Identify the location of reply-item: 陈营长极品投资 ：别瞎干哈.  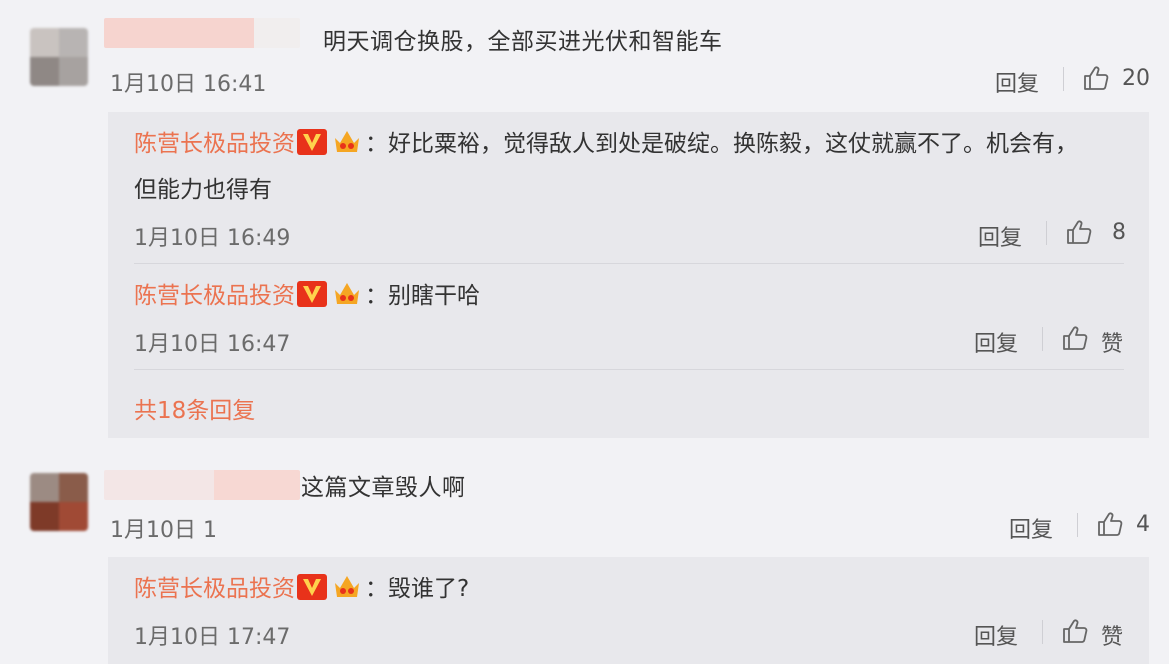
(634, 296).